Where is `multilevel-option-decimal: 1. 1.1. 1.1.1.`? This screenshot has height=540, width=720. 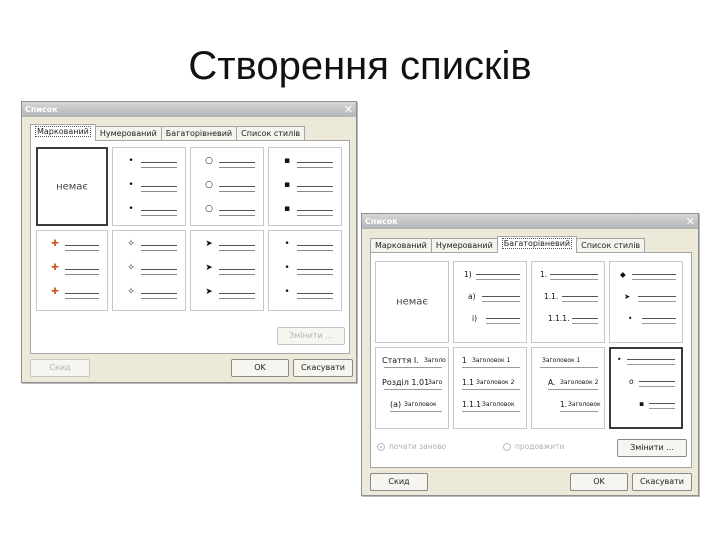 multilevel-option-decimal: 1. 1.1. 1.1.1. is located at coordinates (568, 302).